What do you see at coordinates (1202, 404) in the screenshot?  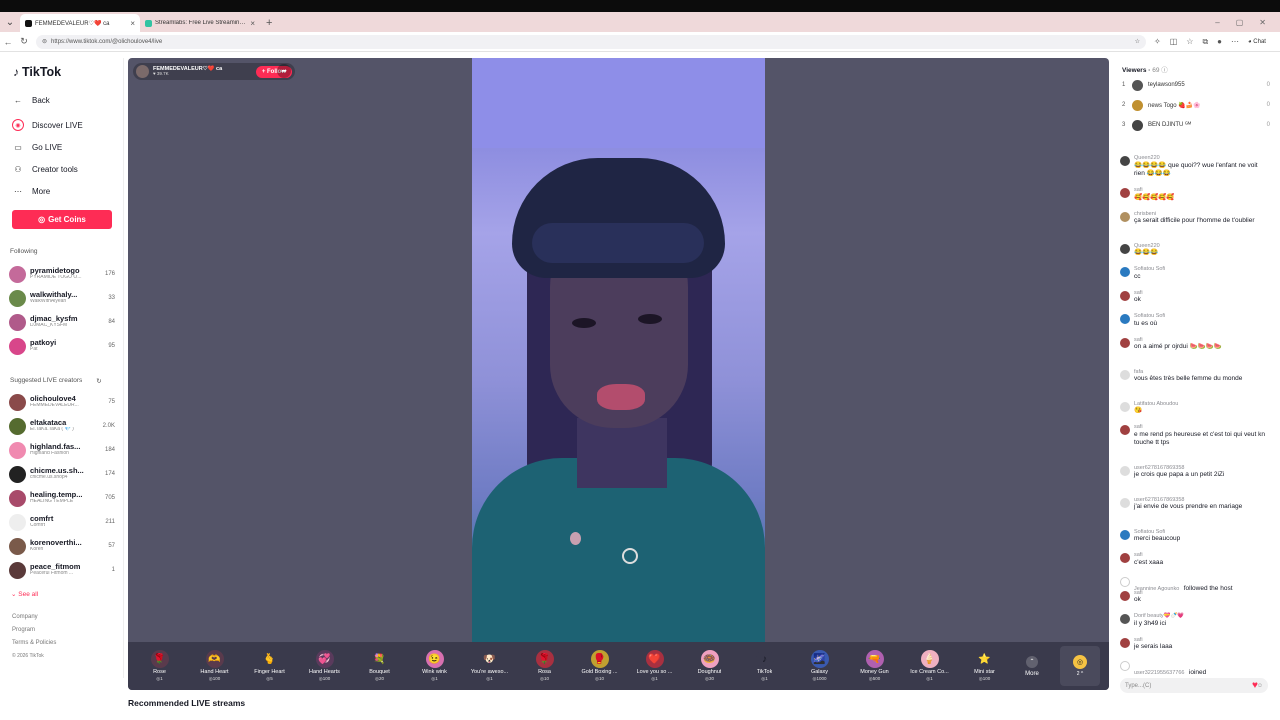 I see `chat-username: Latifatou Aboudou` at bounding box center [1202, 404].